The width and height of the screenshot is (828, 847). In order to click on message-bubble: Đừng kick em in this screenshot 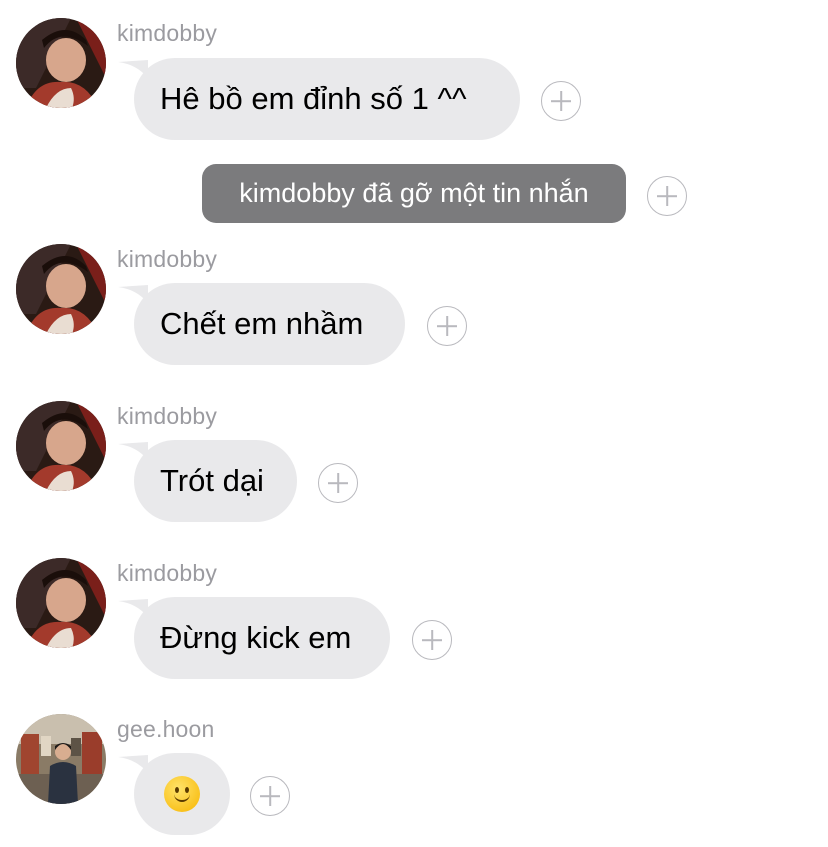, I will do `click(262, 638)`.